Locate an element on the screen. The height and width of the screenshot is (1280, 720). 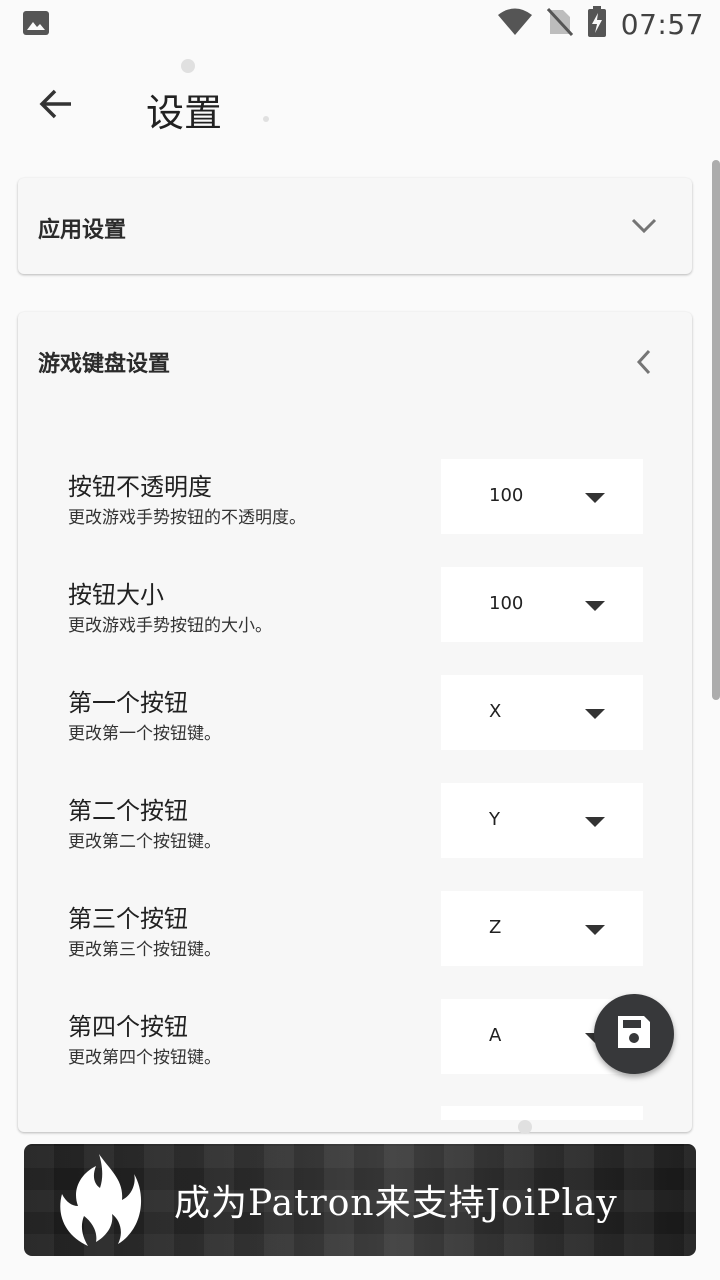
dropdown-value: A is located at coordinates (495, 1035).